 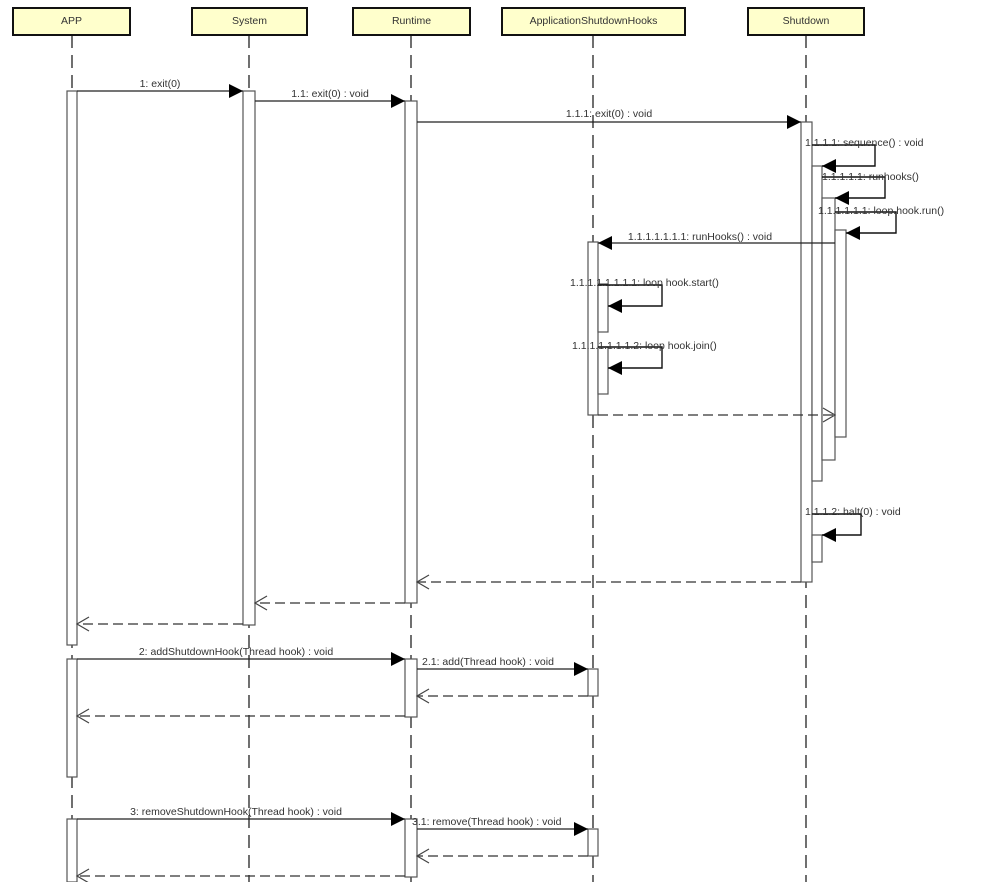 I want to click on message-label: 1.1.1.1.1.1.1.2: loop hook.join(), so click(x=644, y=346).